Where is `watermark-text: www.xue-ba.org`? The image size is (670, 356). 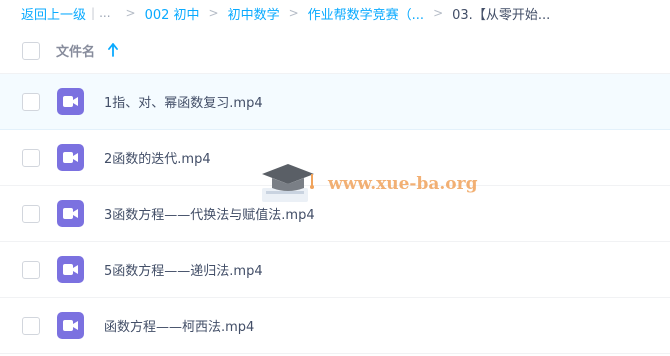
watermark-text: www.xue-ba.org is located at coordinates (403, 184).